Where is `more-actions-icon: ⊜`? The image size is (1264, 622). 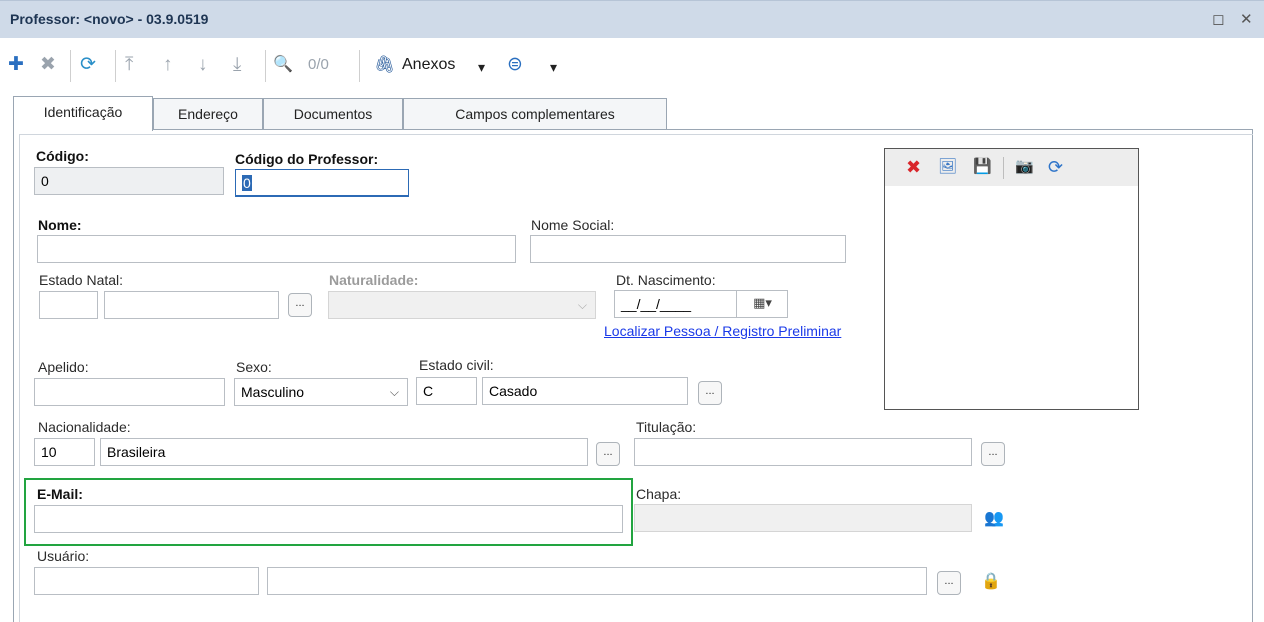
more-actions-icon: ⊜ is located at coordinates (515, 65).